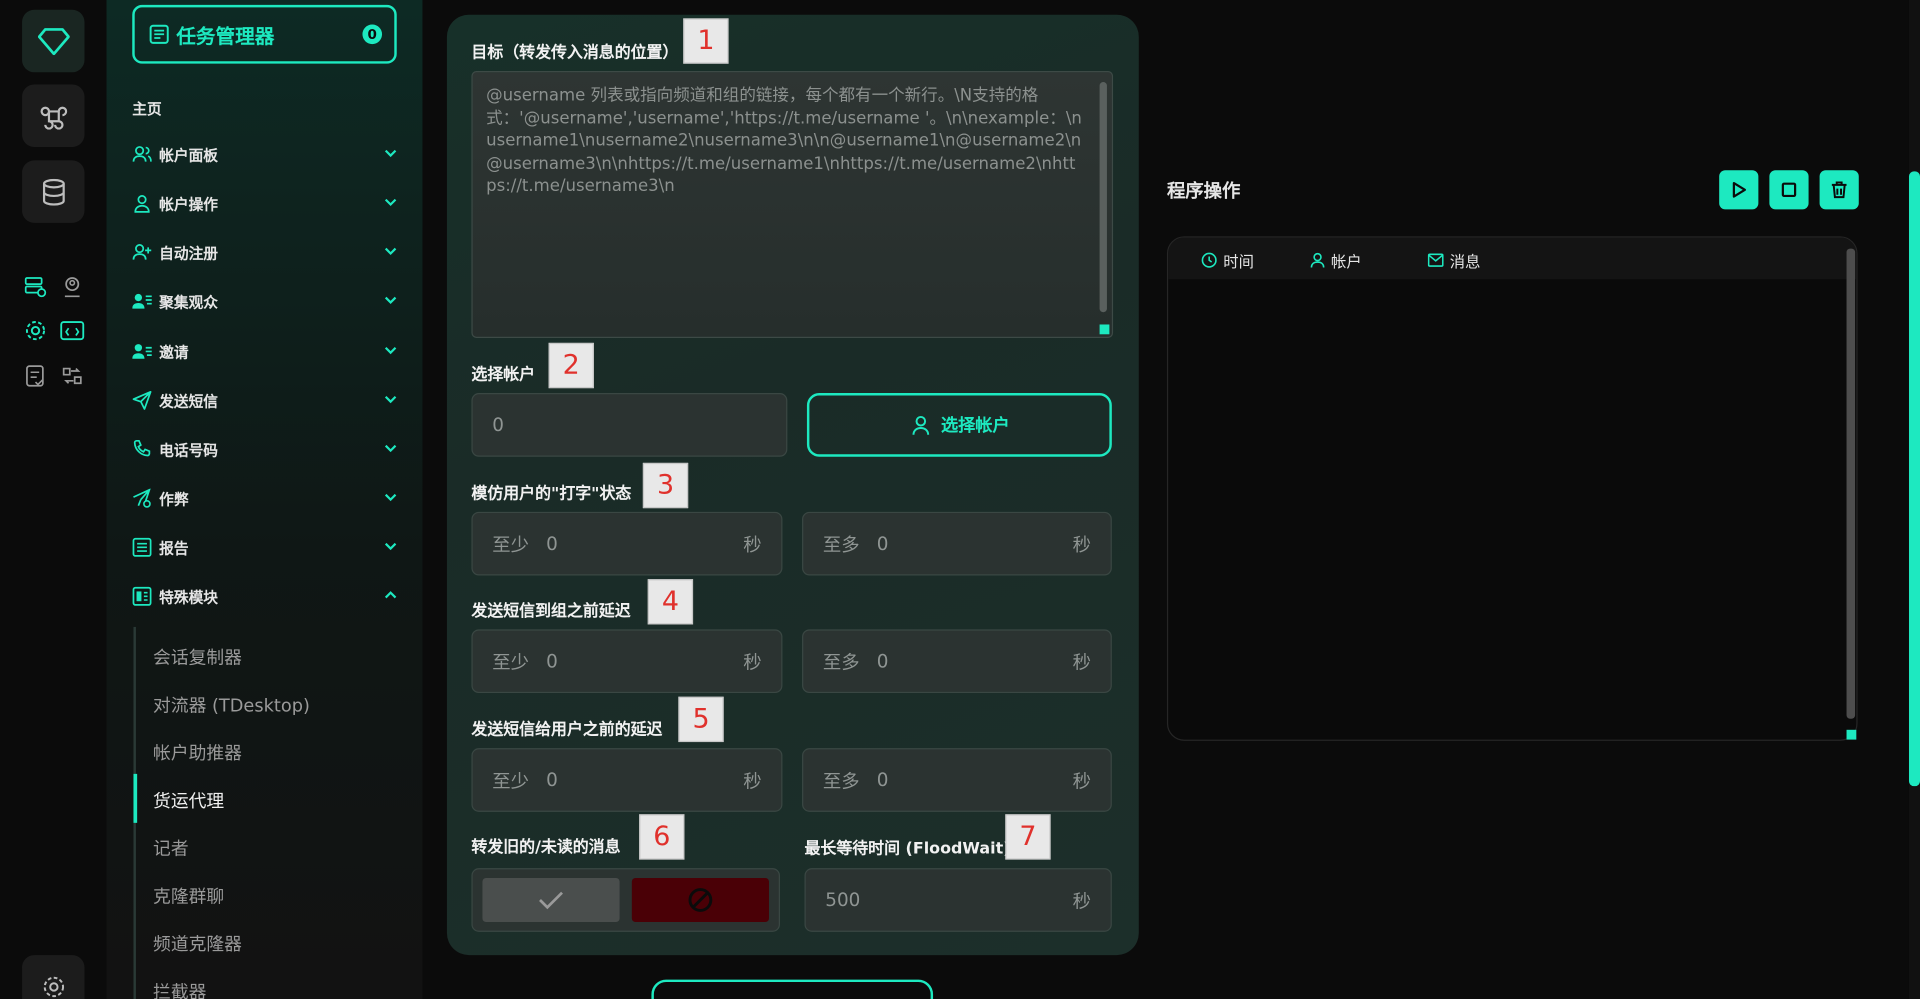  Describe the element at coordinates (231, 705) in the screenshot. I see `submenu-item-converter: 对流器 (TDesktop)` at that location.